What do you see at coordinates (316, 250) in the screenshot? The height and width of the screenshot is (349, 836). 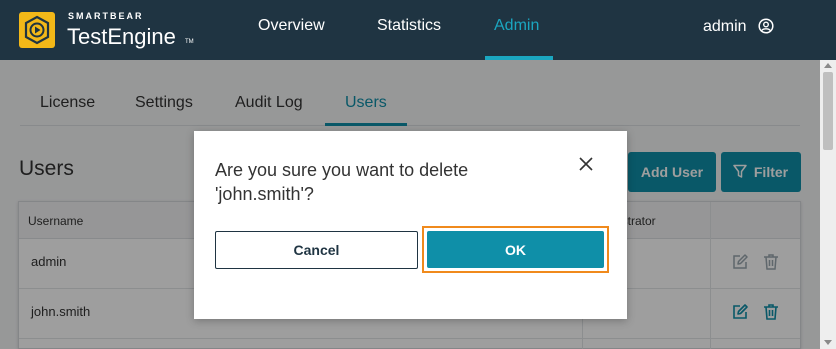 I see `cancel-button: Cancel` at bounding box center [316, 250].